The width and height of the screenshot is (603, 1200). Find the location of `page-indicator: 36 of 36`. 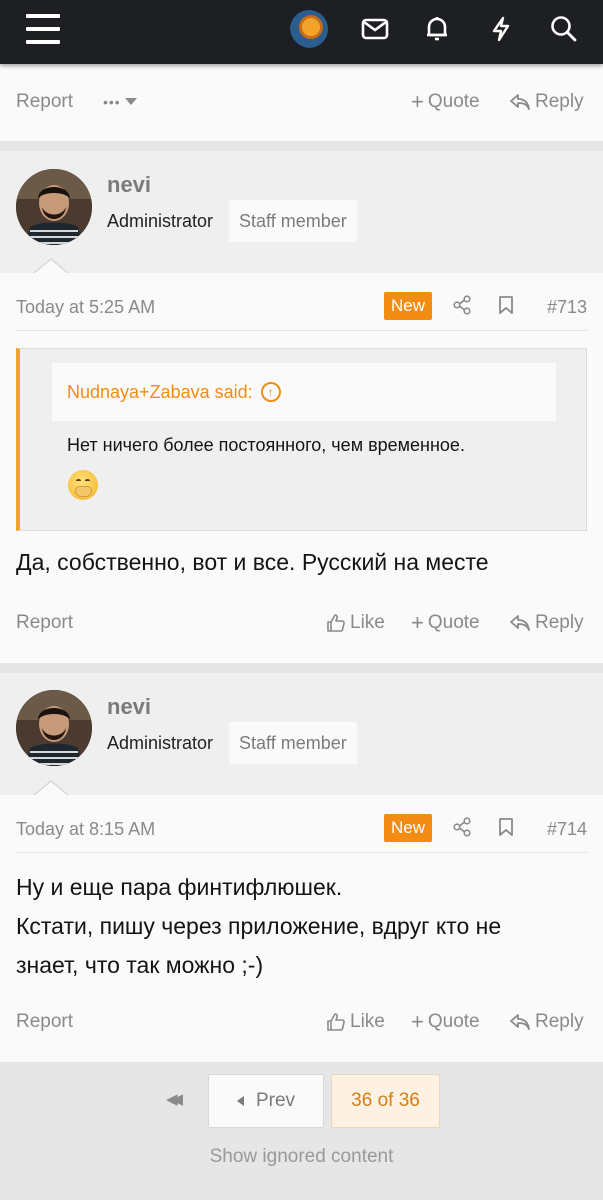

page-indicator: 36 of 36 is located at coordinates (385, 1101).